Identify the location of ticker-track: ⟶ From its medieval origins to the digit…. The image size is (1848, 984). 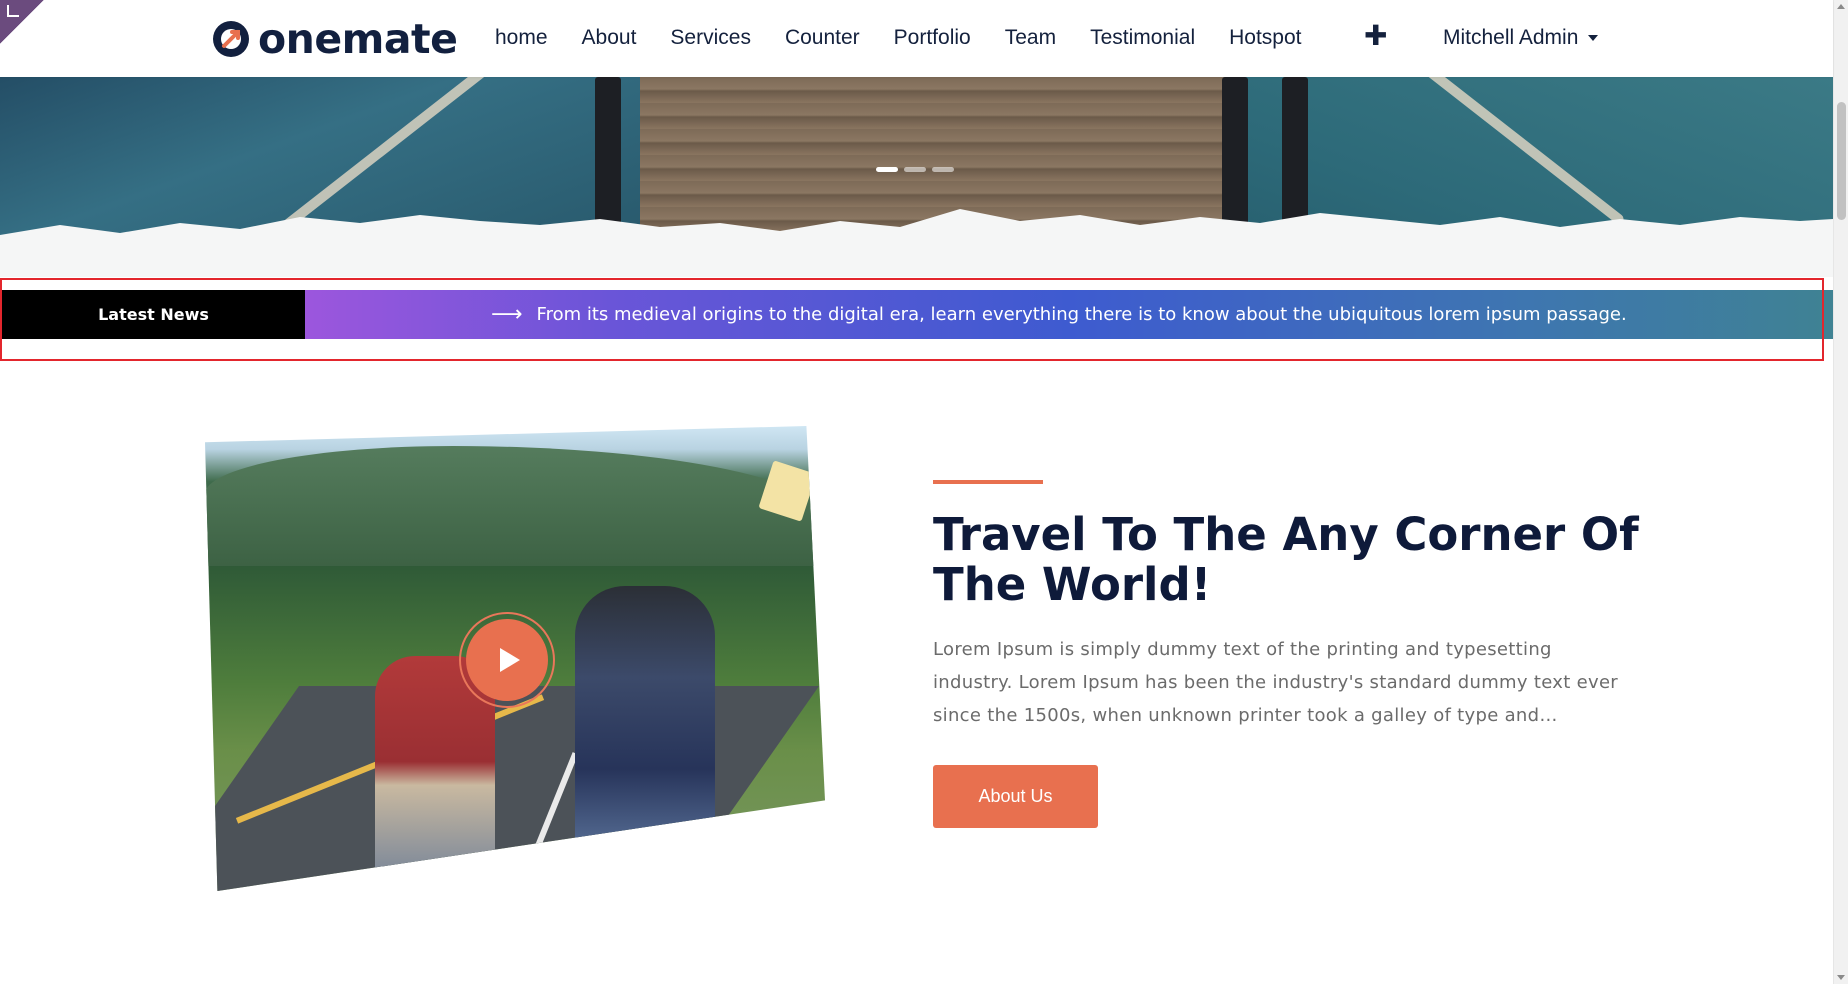
(1069, 314).